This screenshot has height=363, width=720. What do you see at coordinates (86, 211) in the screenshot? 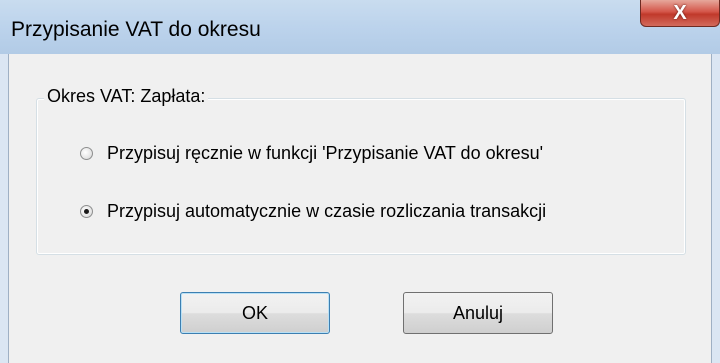
I see `radio-automatic-icon` at bounding box center [86, 211].